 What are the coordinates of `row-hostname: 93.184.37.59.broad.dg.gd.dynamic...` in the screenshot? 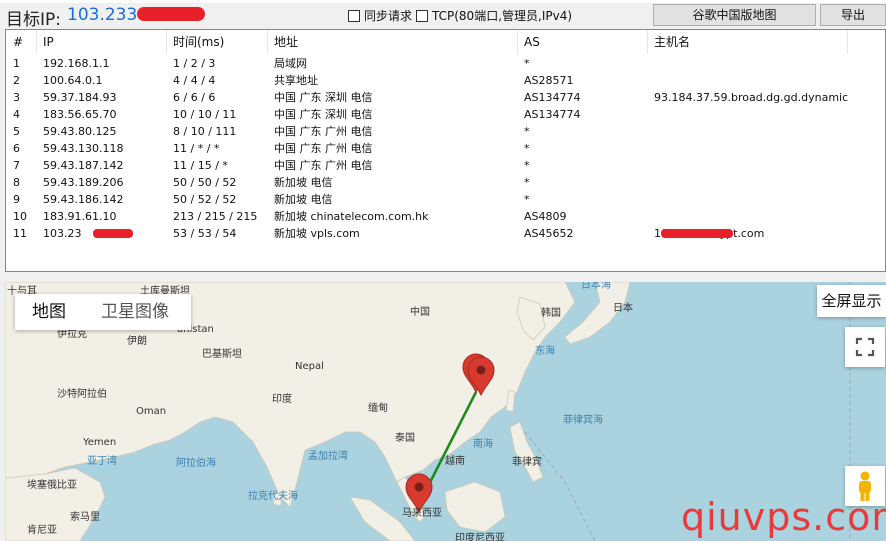 It's located at (751, 97).